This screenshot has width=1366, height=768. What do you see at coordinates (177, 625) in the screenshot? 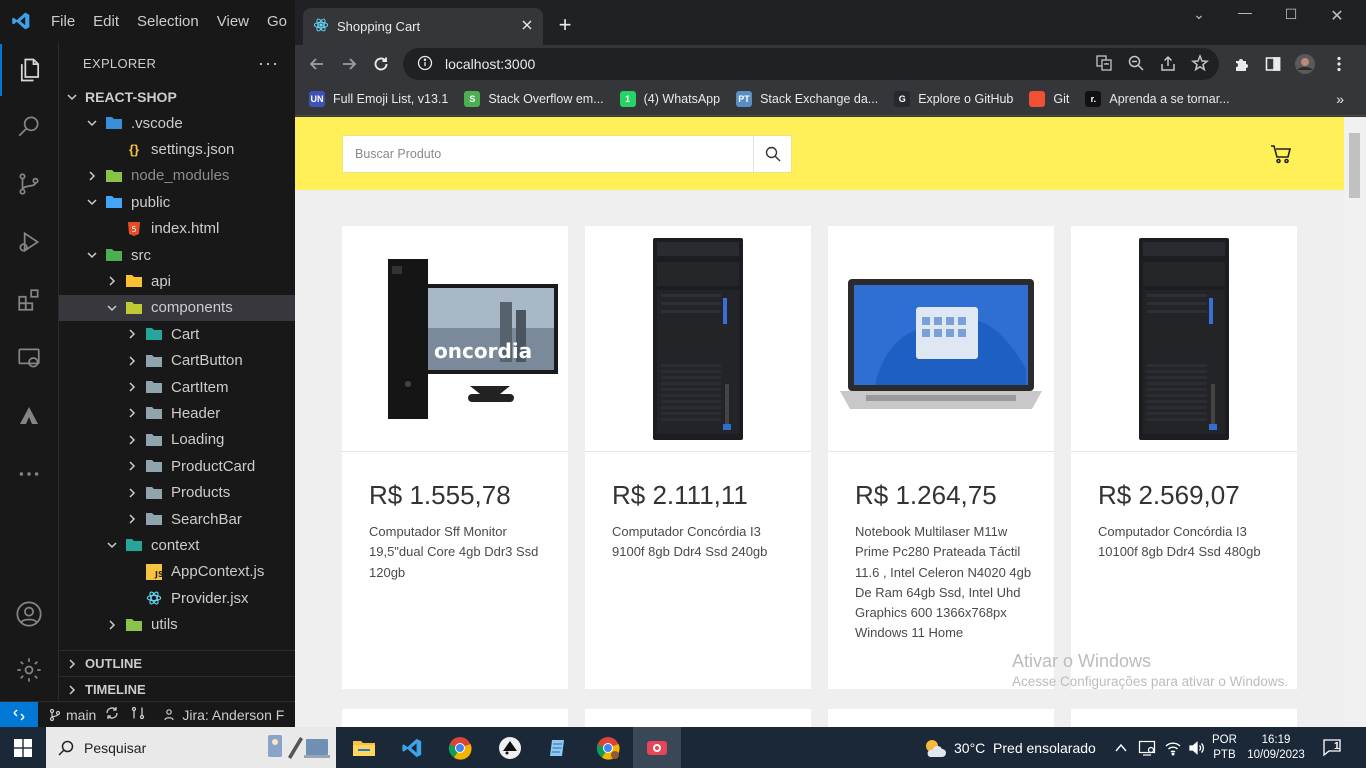
I see `tree-item: utils` at bounding box center [177, 625].